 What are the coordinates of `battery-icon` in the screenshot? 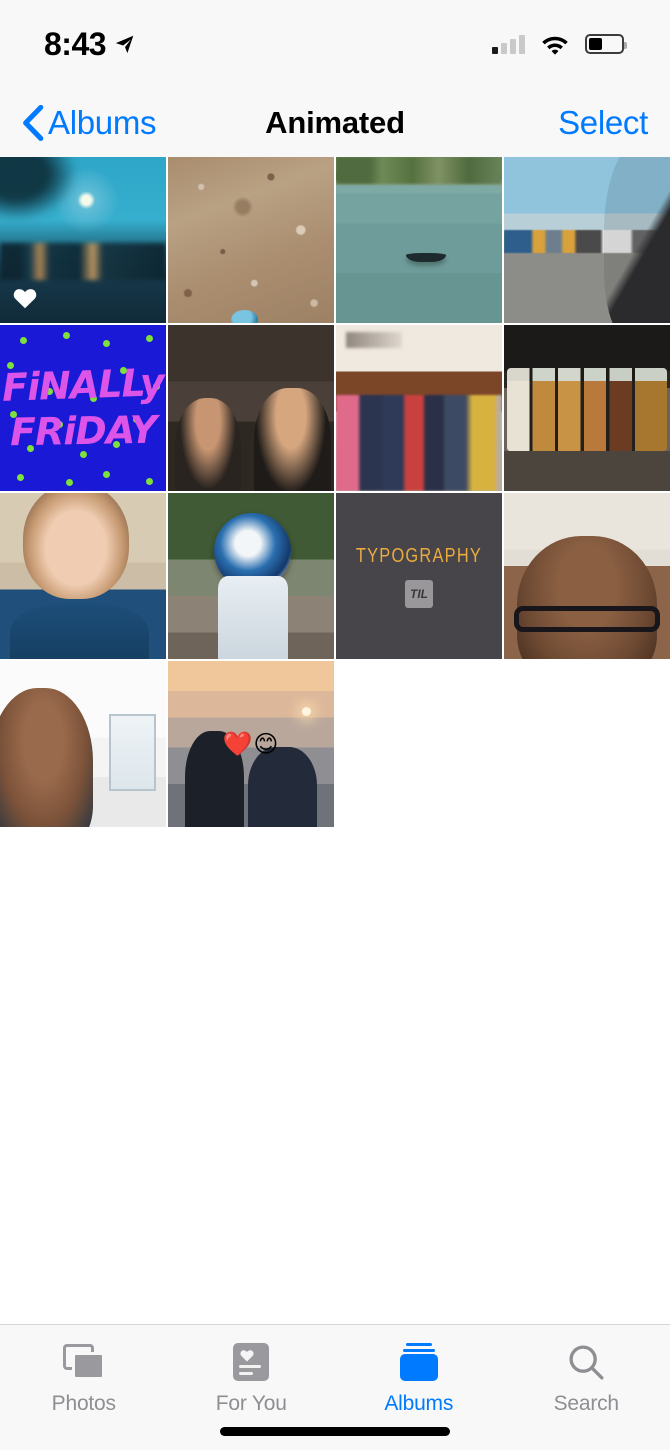 It's located at (606, 44).